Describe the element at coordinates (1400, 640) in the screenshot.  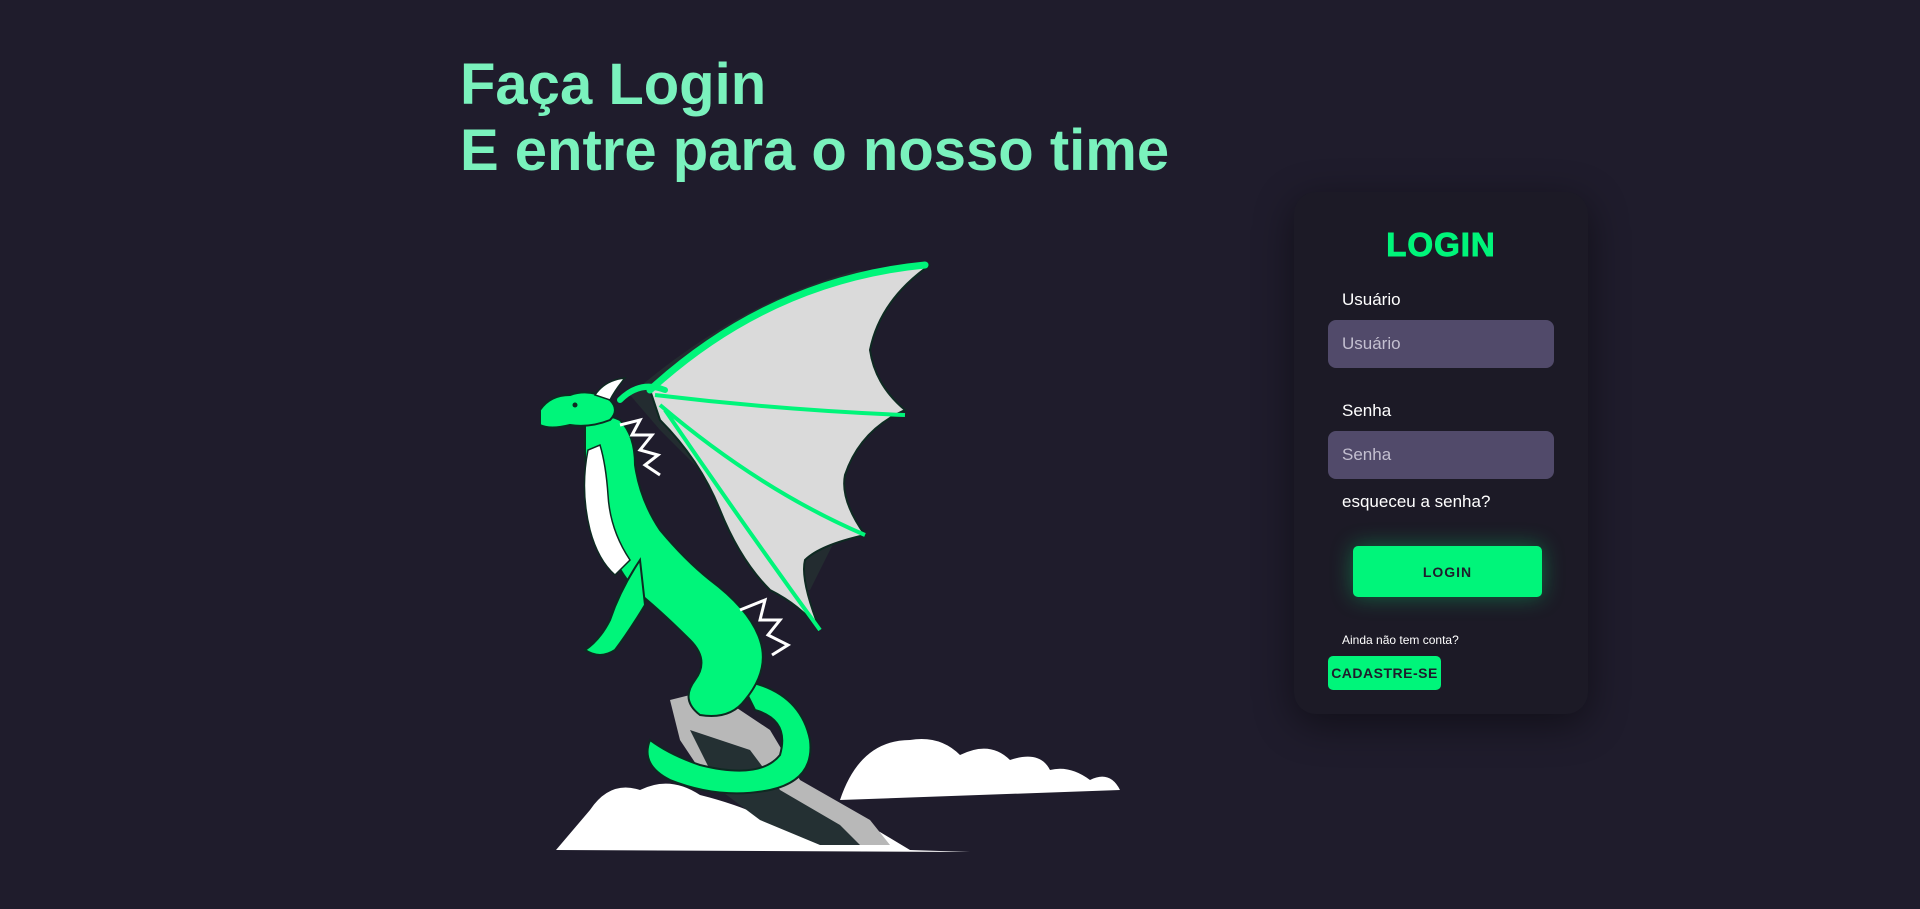
I see `signup-prompt: Ainda não tem conta?` at that location.